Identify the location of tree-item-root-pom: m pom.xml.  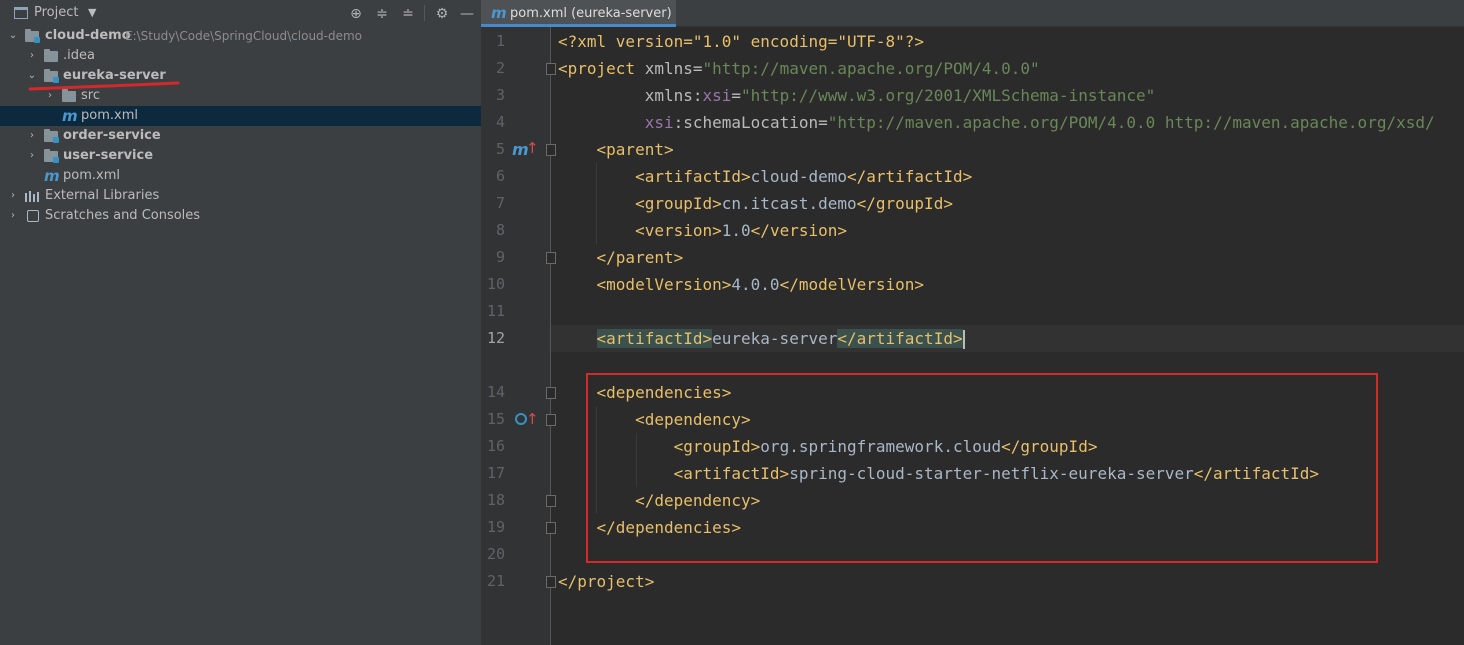
(240, 176).